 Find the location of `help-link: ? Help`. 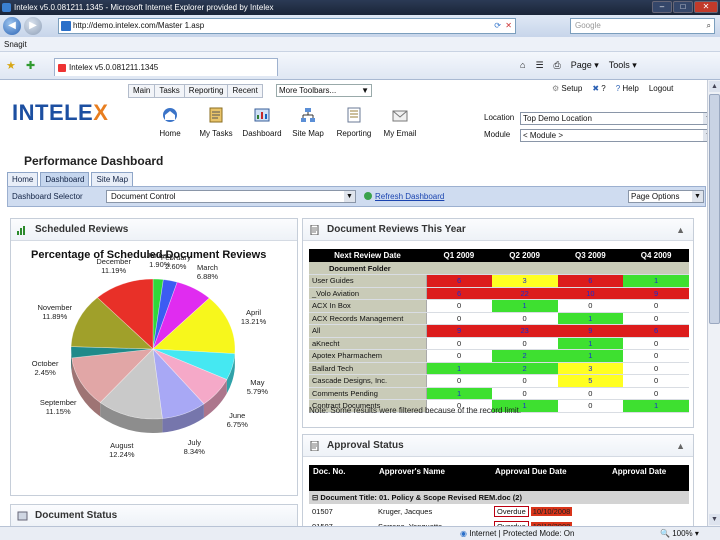

help-link: ? Help is located at coordinates (627, 88).